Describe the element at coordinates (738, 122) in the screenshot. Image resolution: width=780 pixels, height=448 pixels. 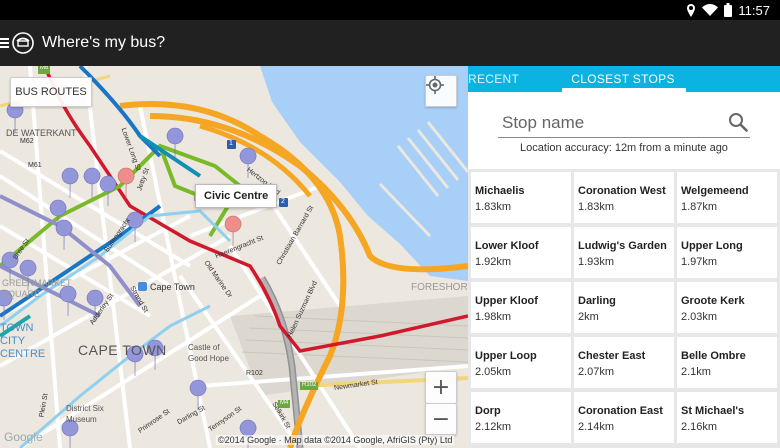
I see `search-icon` at that location.